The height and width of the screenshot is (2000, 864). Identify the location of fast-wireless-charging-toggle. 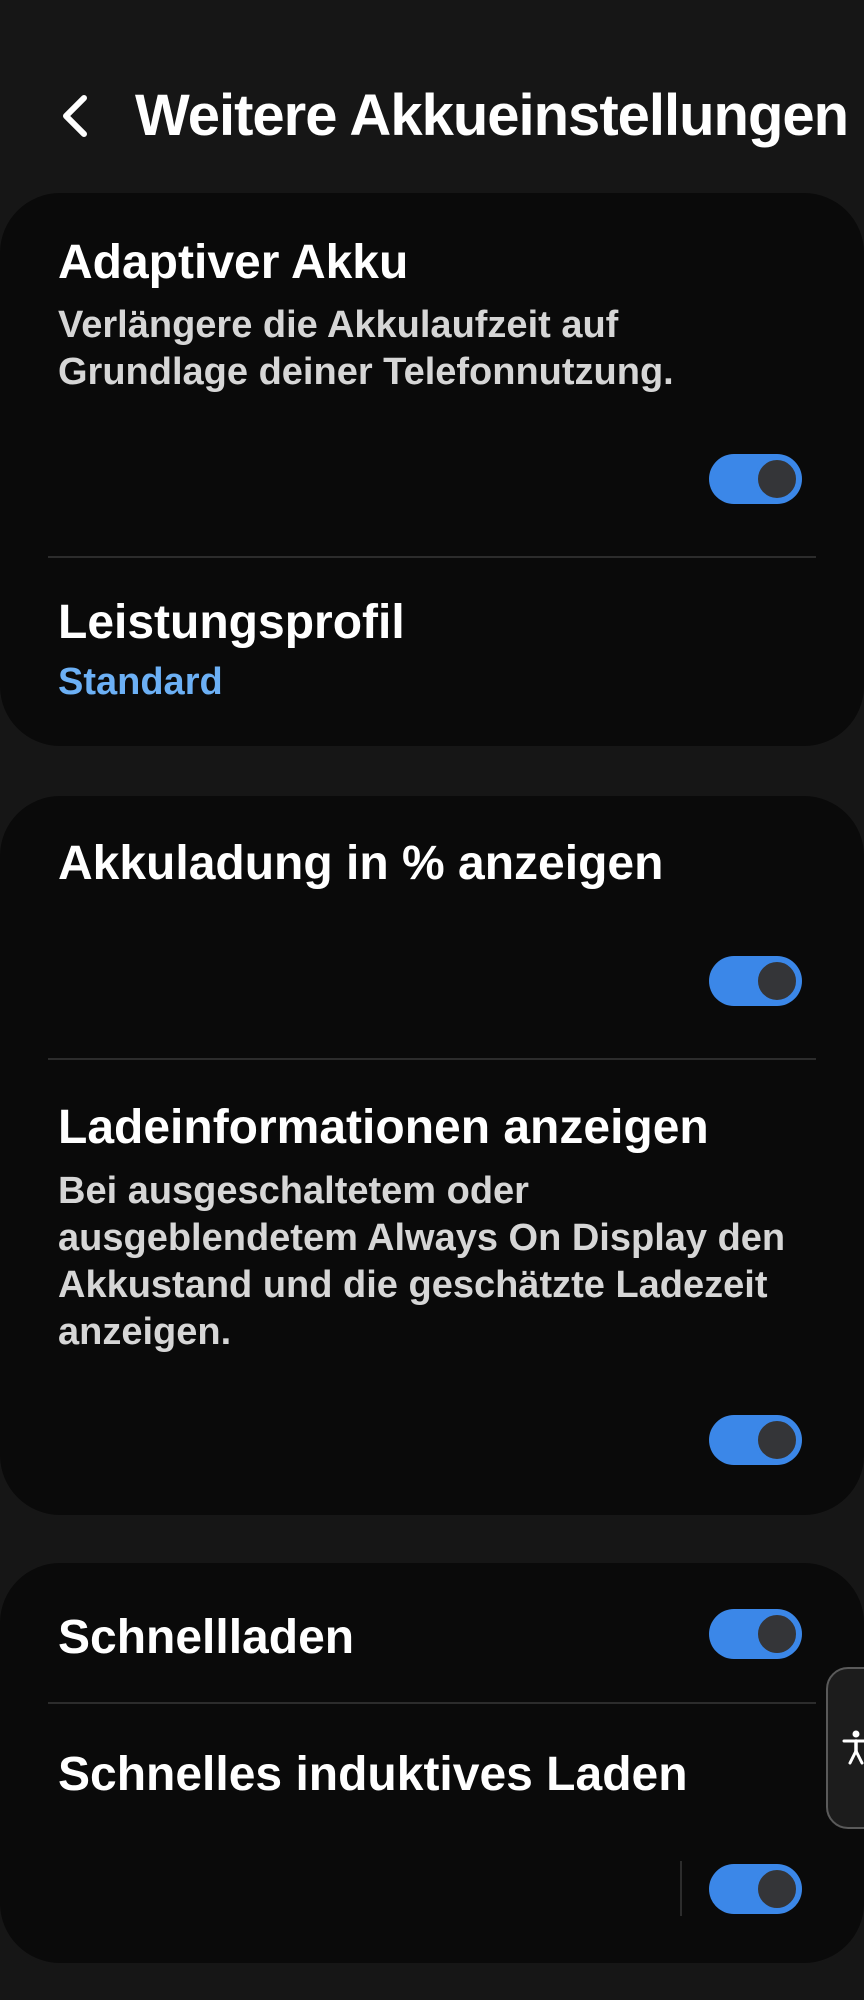
(755, 1889).